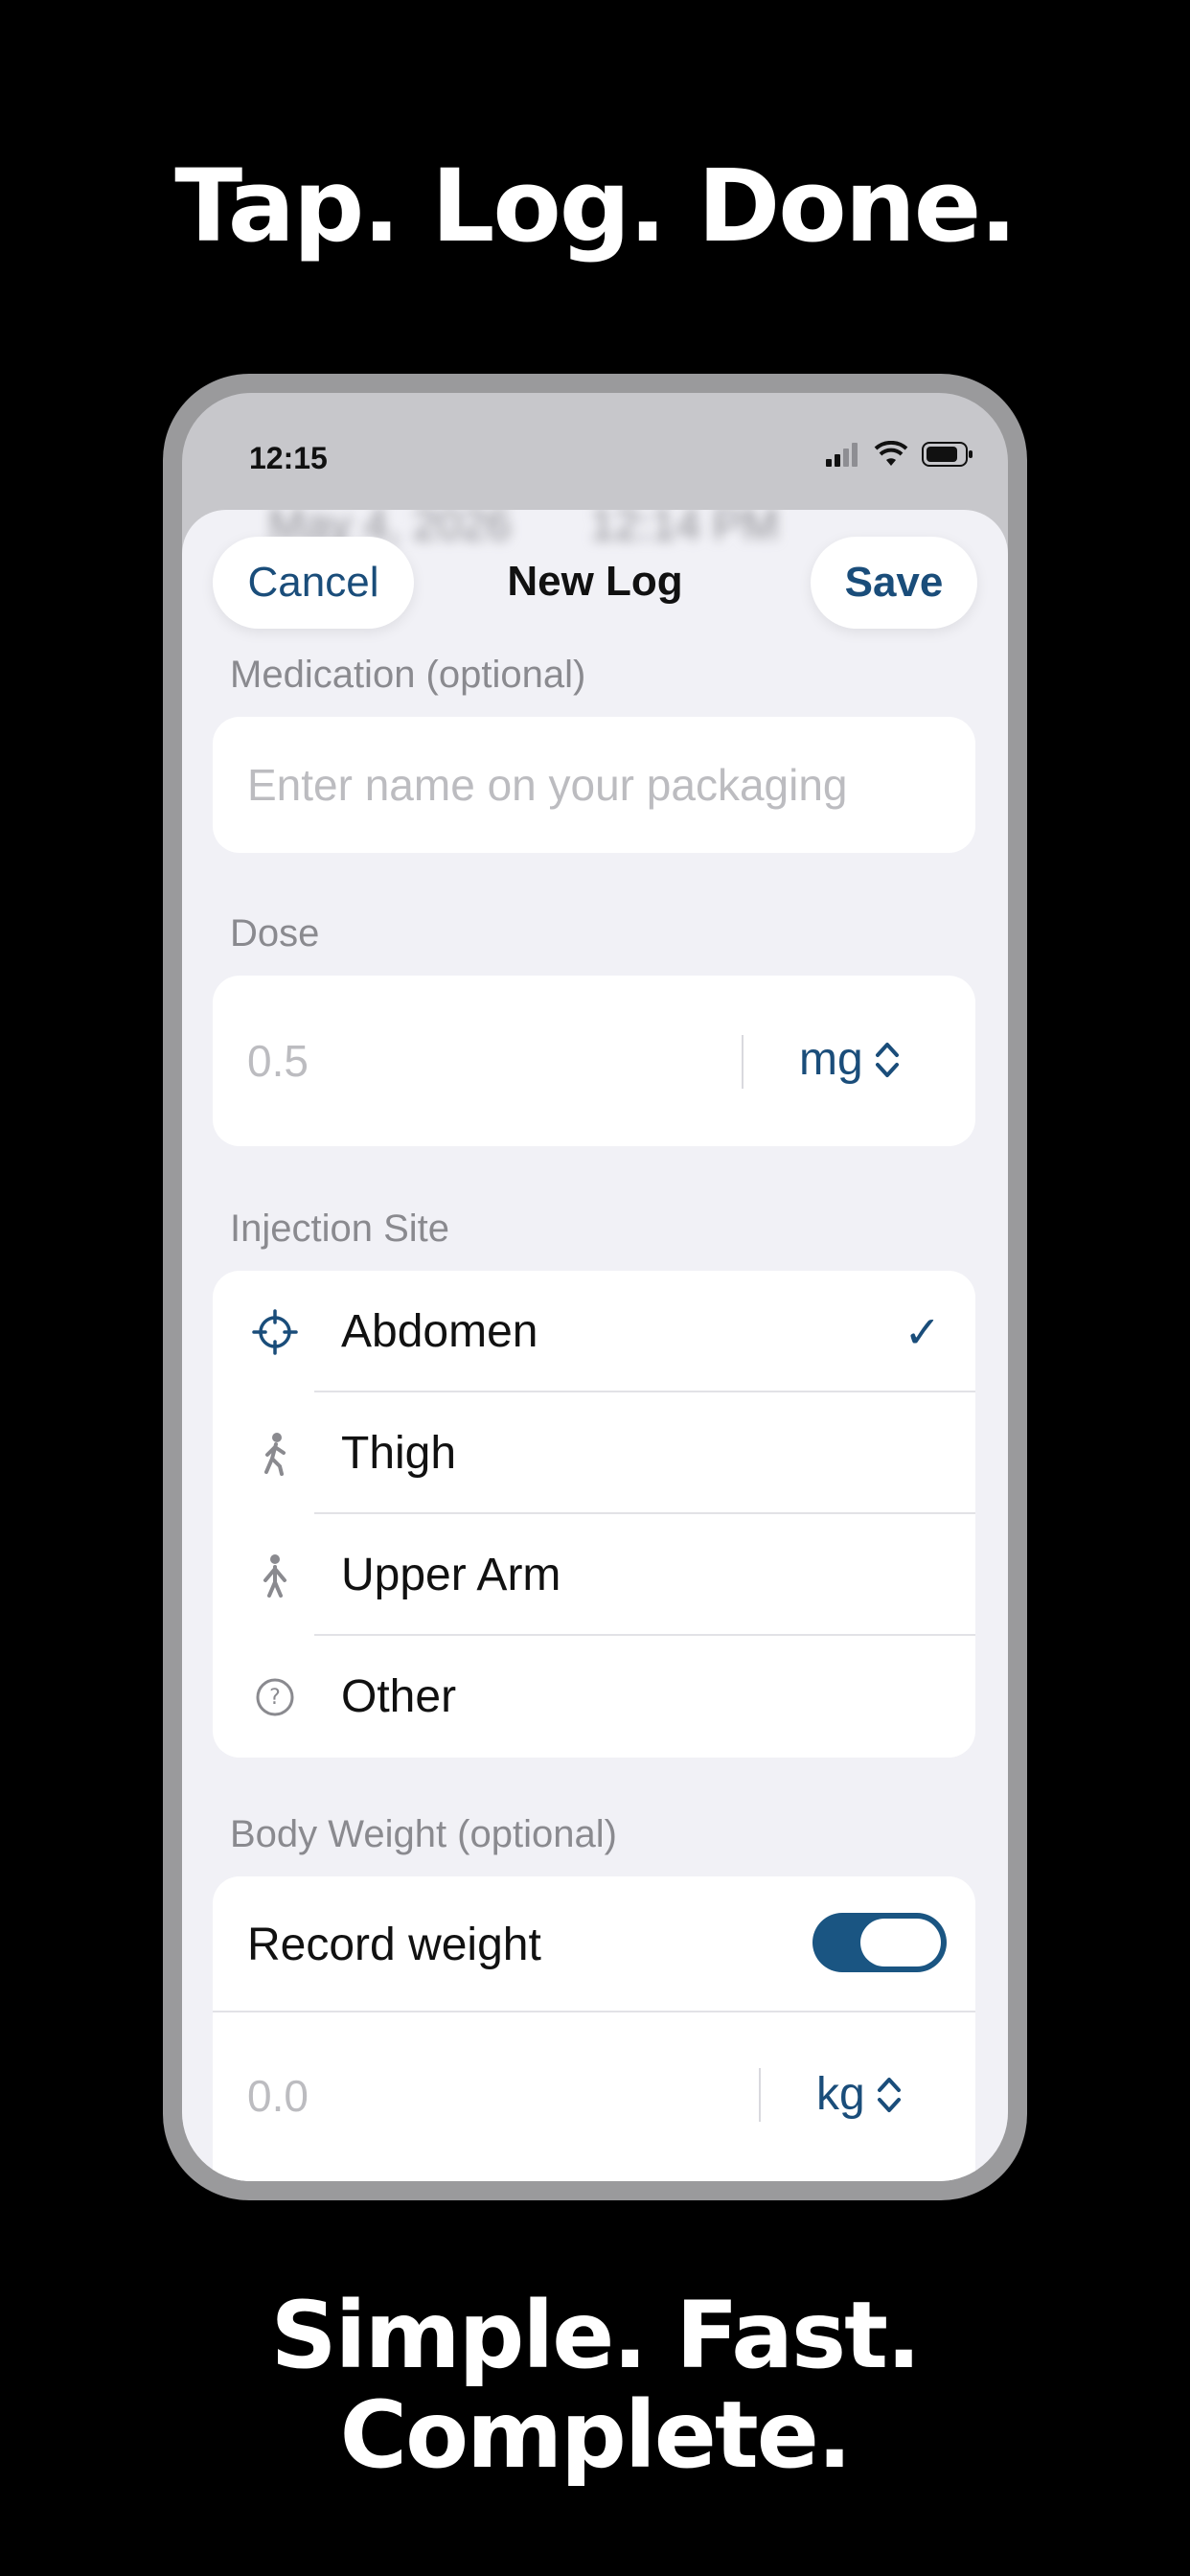 Image resolution: width=1190 pixels, height=2576 pixels. What do you see at coordinates (596, 2435) in the screenshot?
I see `headline-bottom-line2: Complete.` at bounding box center [596, 2435].